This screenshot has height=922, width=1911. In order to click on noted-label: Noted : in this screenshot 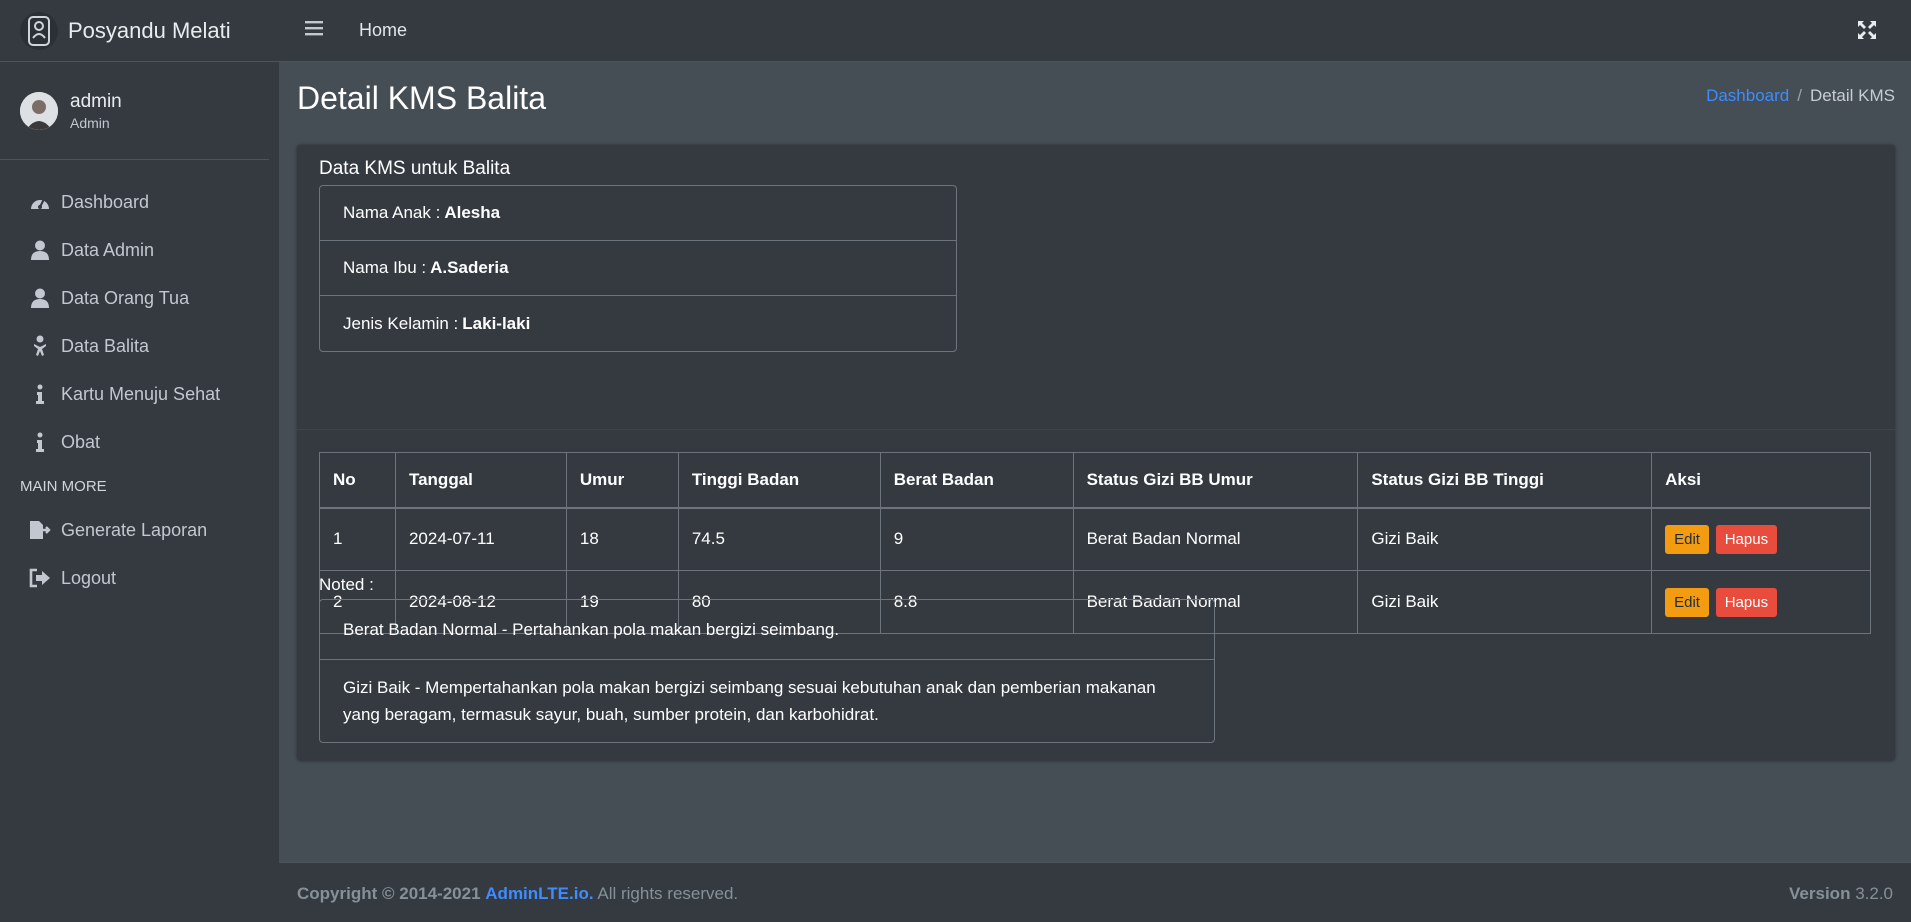, I will do `click(346, 584)`.